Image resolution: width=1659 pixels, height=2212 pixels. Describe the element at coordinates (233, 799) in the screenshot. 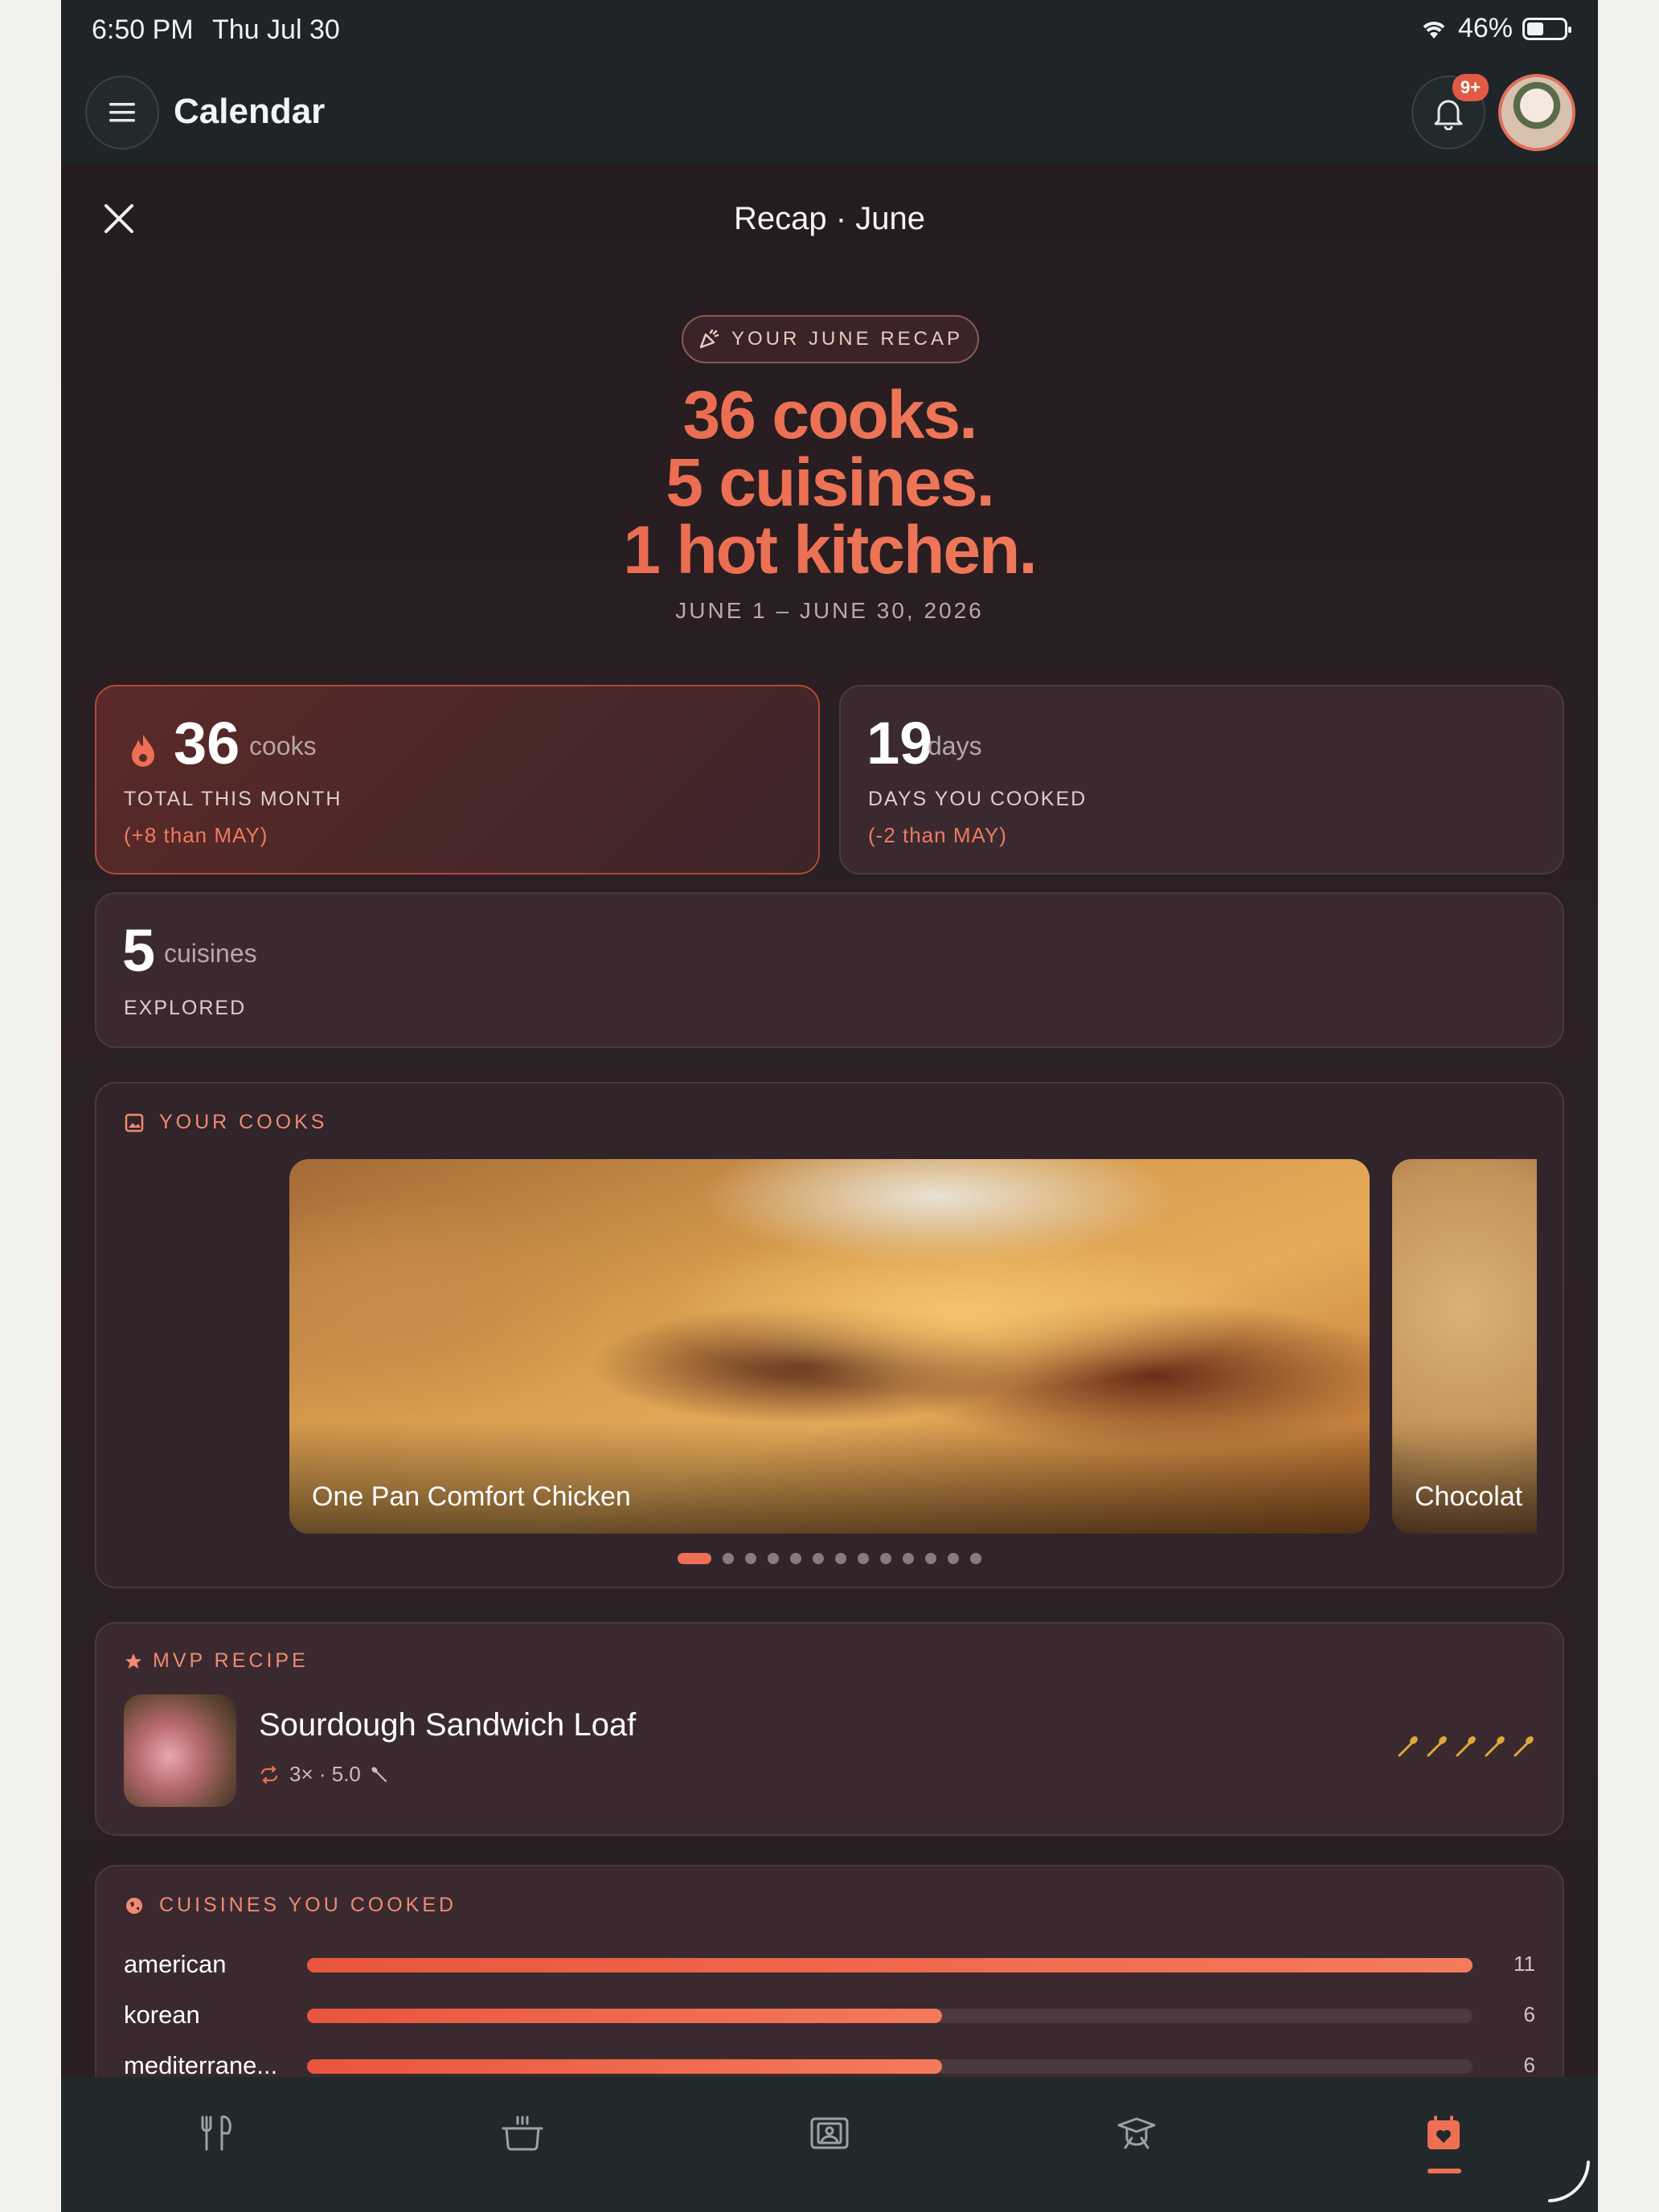

I see `stat-cooks-label: TOTAL THIS MONTH` at that location.